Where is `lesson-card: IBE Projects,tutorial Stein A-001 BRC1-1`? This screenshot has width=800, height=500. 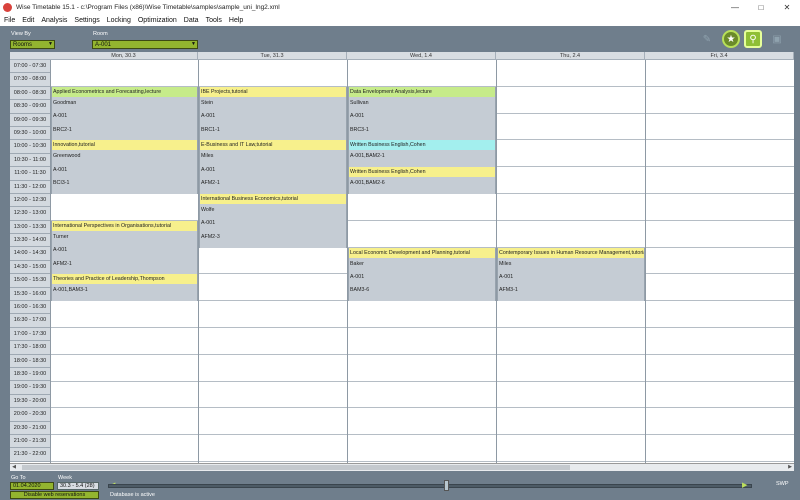 lesson-card: IBE Projects,tutorial Stein A-001 BRC1-1 is located at coordinates (273, 113).